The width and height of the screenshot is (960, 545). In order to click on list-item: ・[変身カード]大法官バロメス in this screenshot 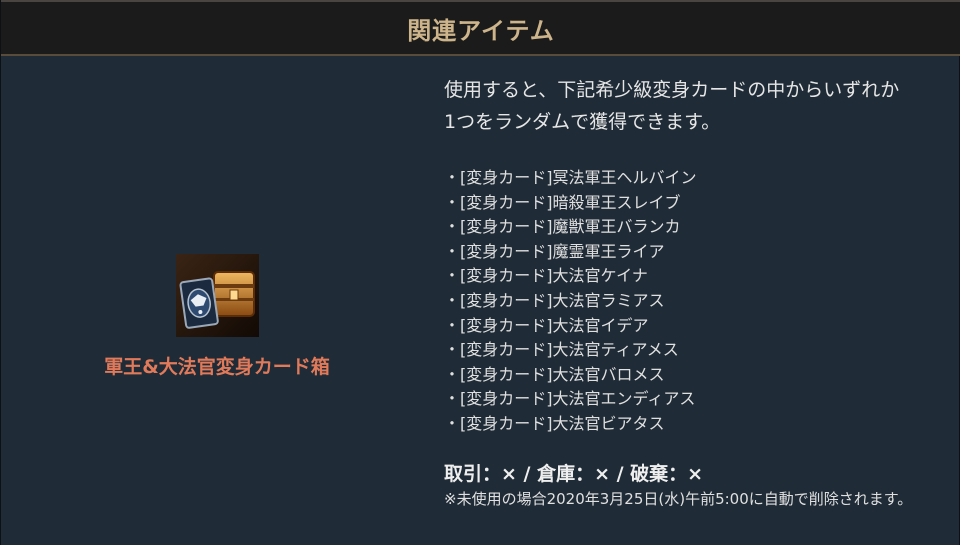, I will do `click(554, 374)`.